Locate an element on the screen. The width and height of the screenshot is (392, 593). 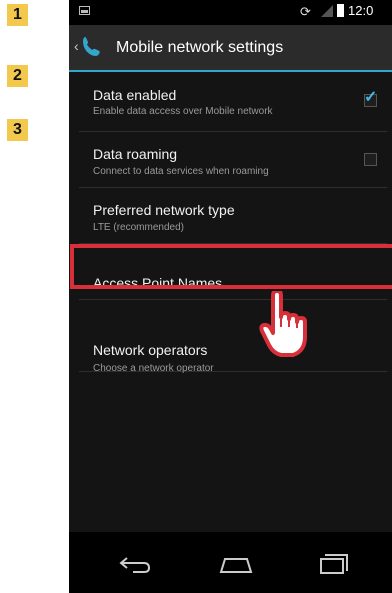
setting-subtitle: LTE (recommended) is located at coordinates (138, 227).